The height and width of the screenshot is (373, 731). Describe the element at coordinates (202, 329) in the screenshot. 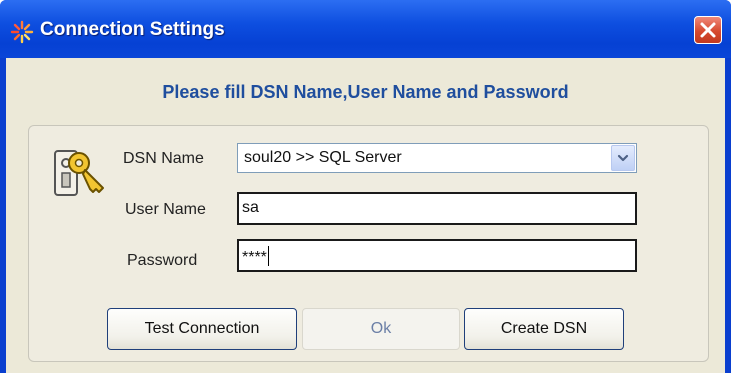

I see `test-connection-button: Test Connection` at that location.